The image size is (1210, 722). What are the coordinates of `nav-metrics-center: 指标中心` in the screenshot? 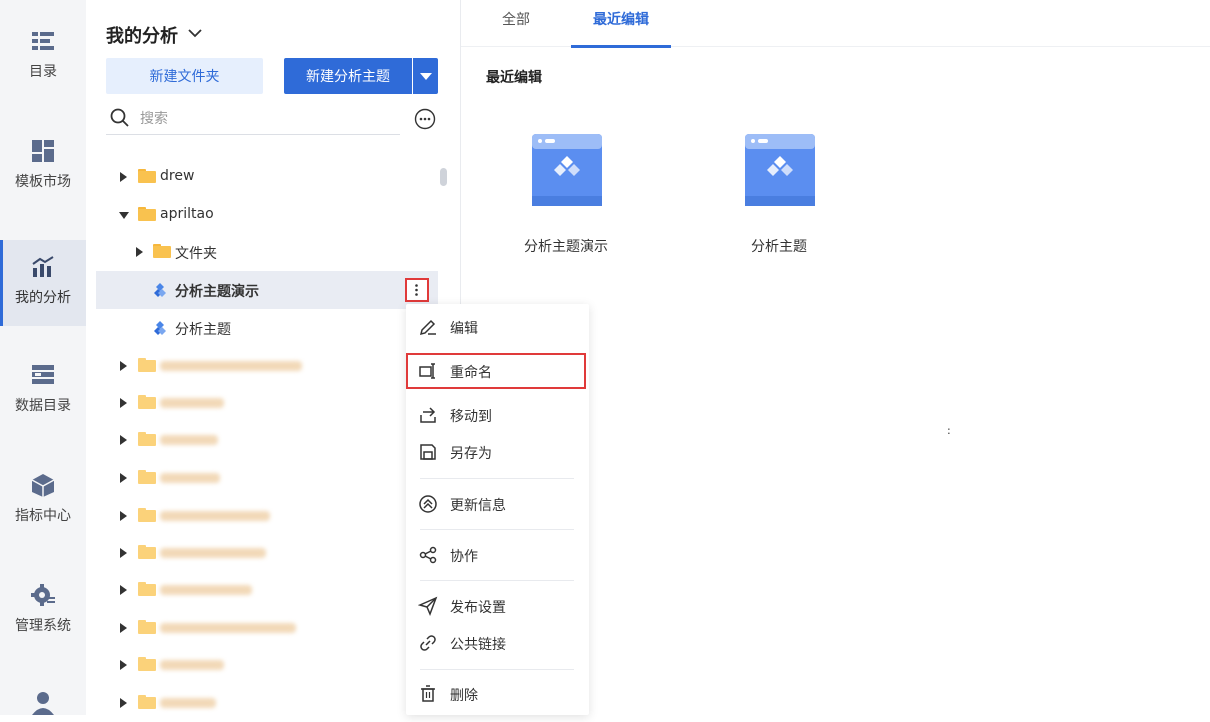 It's located at (43, 487).